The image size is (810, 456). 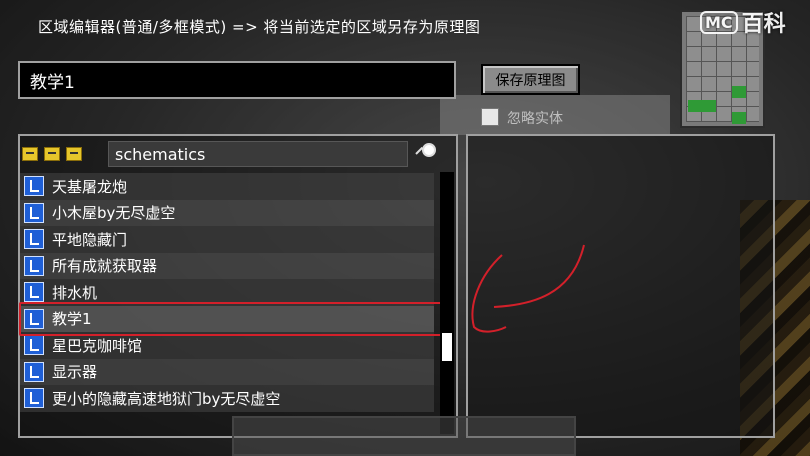 I want to click on annotation-arrow, so click(x=528, y=288).